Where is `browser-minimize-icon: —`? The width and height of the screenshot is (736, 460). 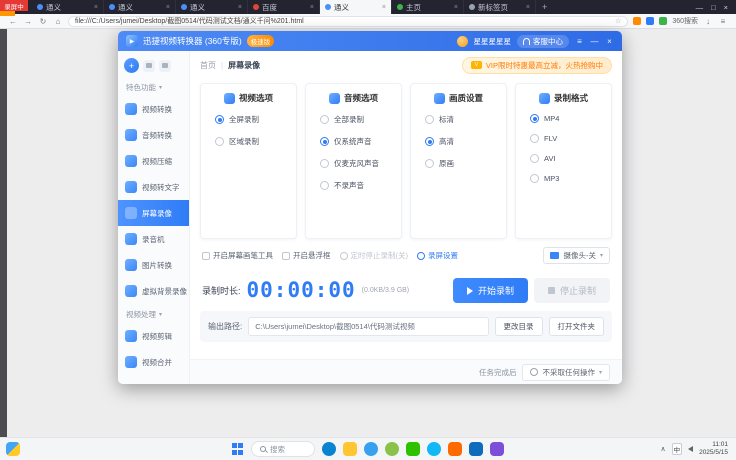
browser-minimize-icon: — is located at coordinates (700, 7).